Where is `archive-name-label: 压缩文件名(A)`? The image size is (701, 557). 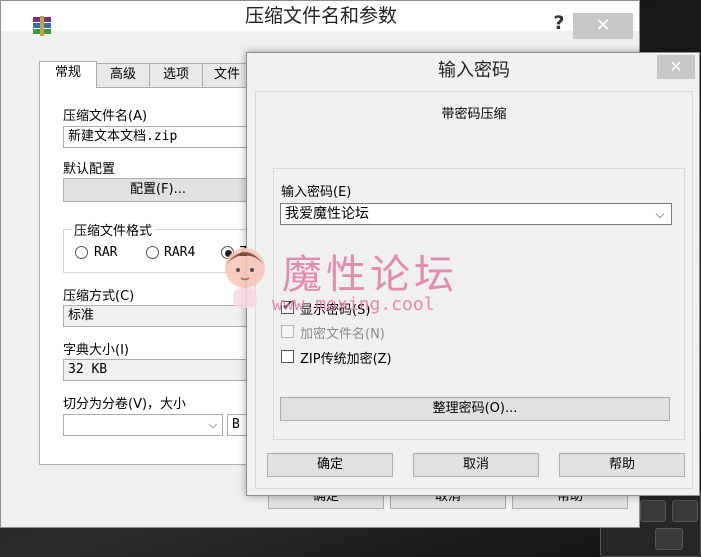
archive-name-label: 压缩文件名(A) is located at coordinates (105, 116).